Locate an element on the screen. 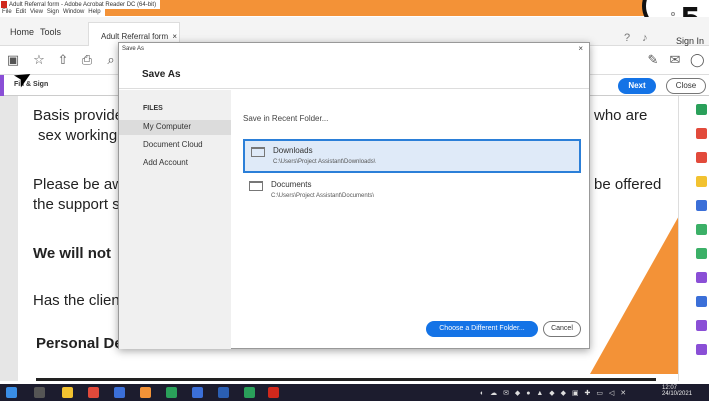  tab-tools: Tools is located at coordinates (50, 32).